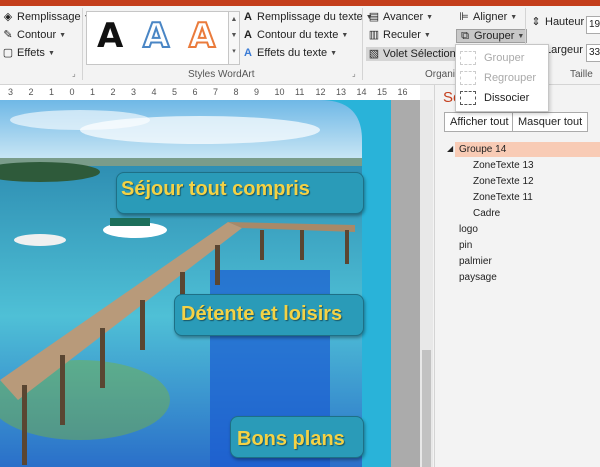  Describe the element at coordinates (468, 58) in the screenshot. I see `group-icon` at that location.